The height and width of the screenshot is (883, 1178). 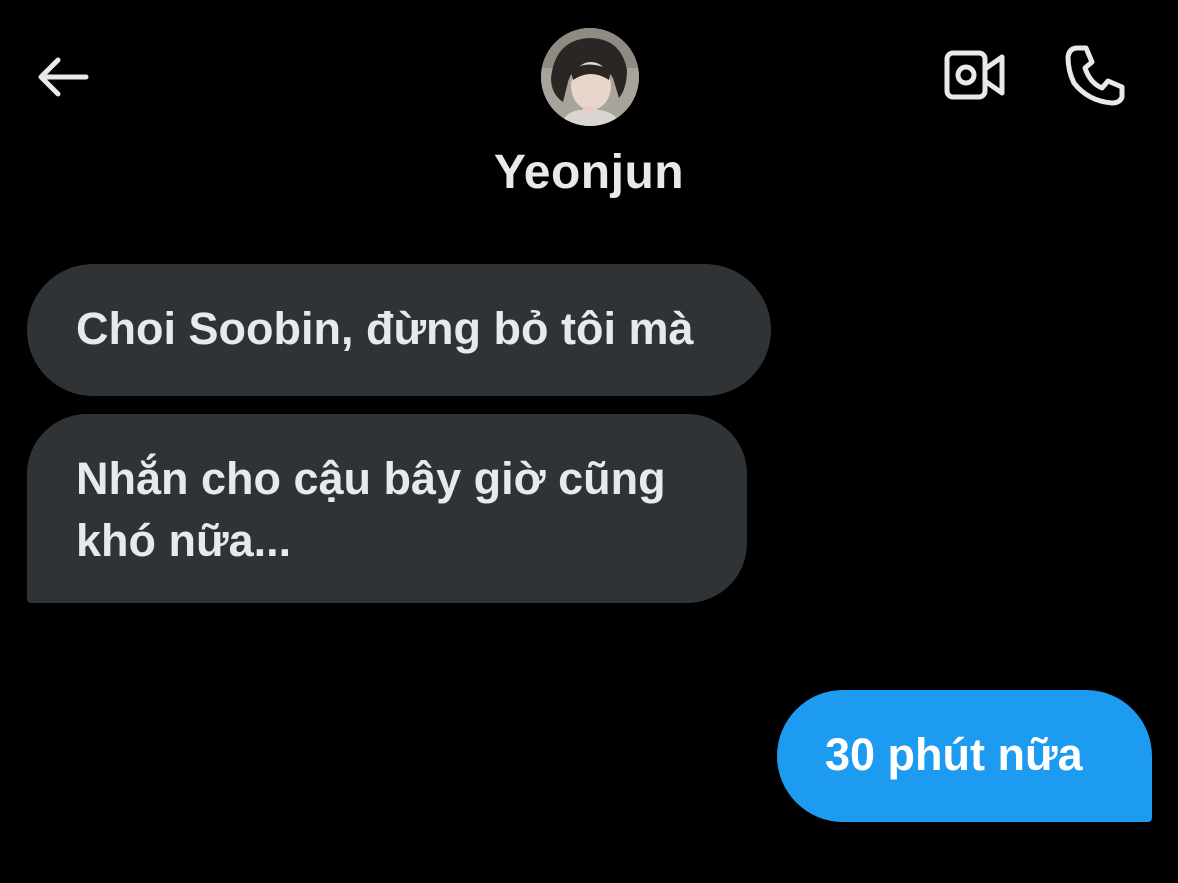 What do you see at coordinates (385, 328) in the screenshot?
I see `message-text: Choi Soobin, đừng bỏ tôi mà` at bounding box center [385, 328].